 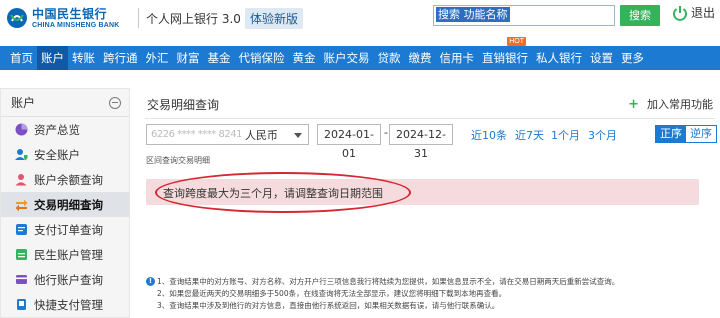 I want to click on order-desc-button: 逆序, so click(x=701, y=134).